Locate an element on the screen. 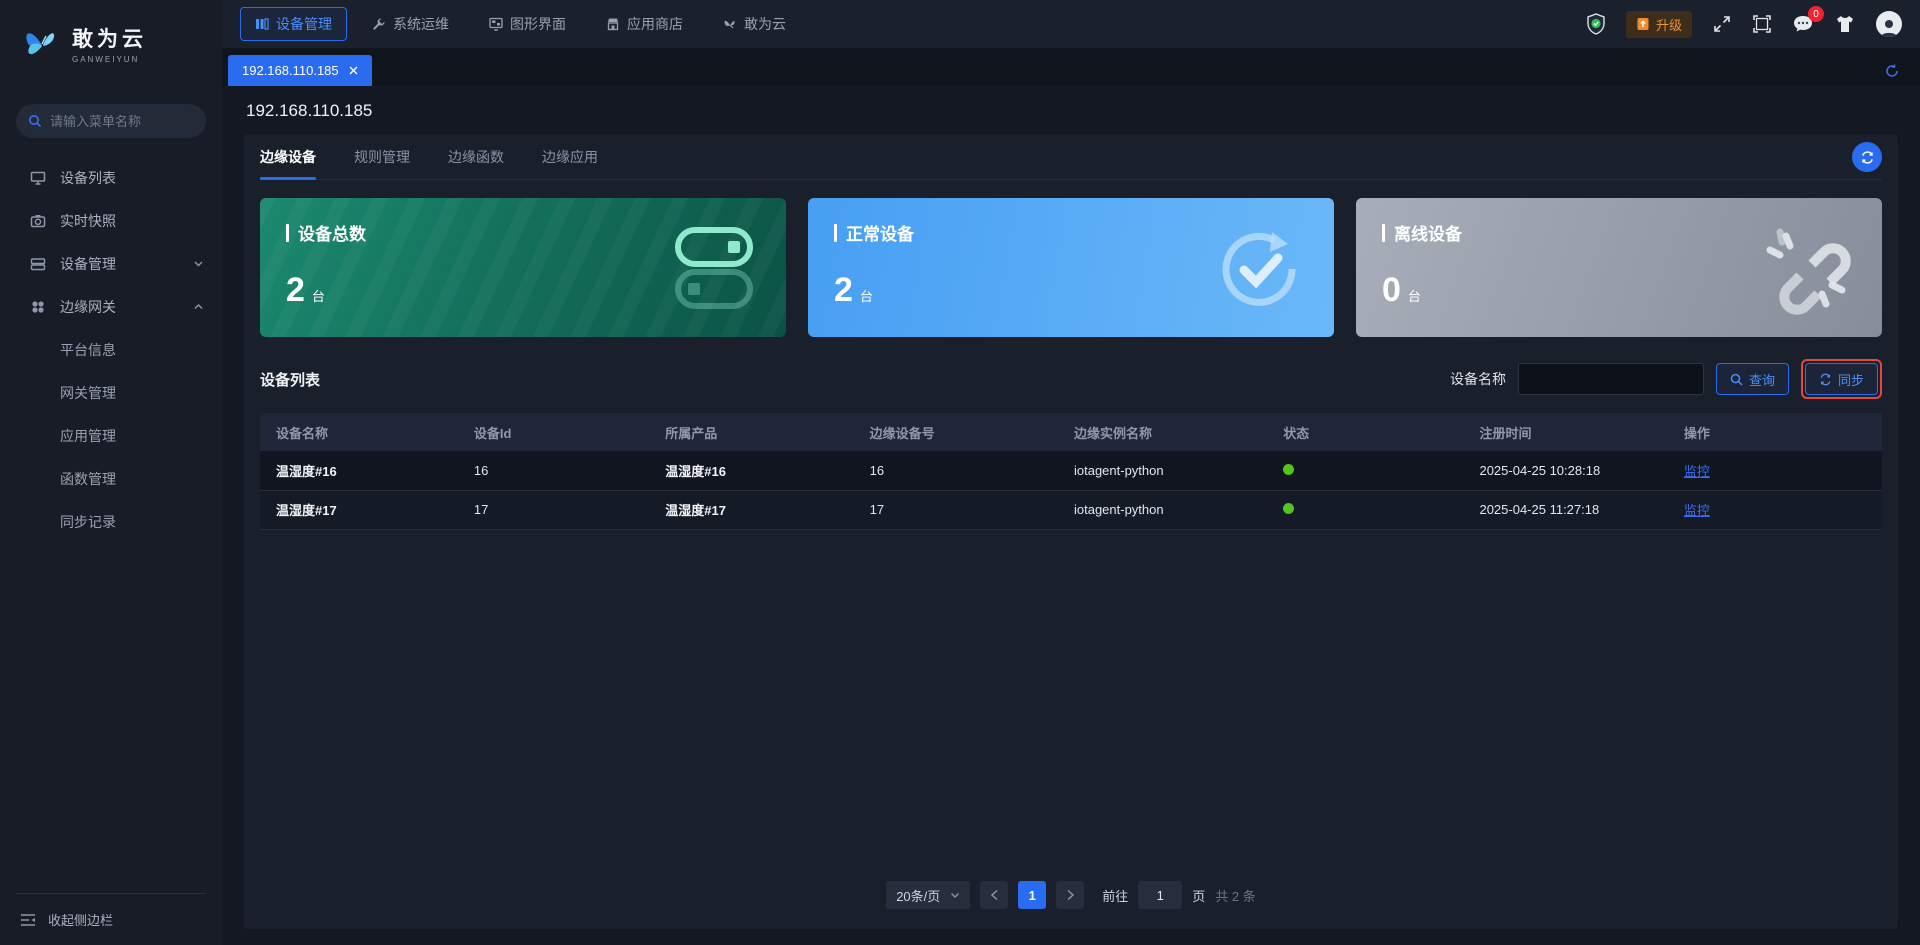 The height and width of the screenshot is (945, 1920). wrench-icon is located at coordinates (379, 24).